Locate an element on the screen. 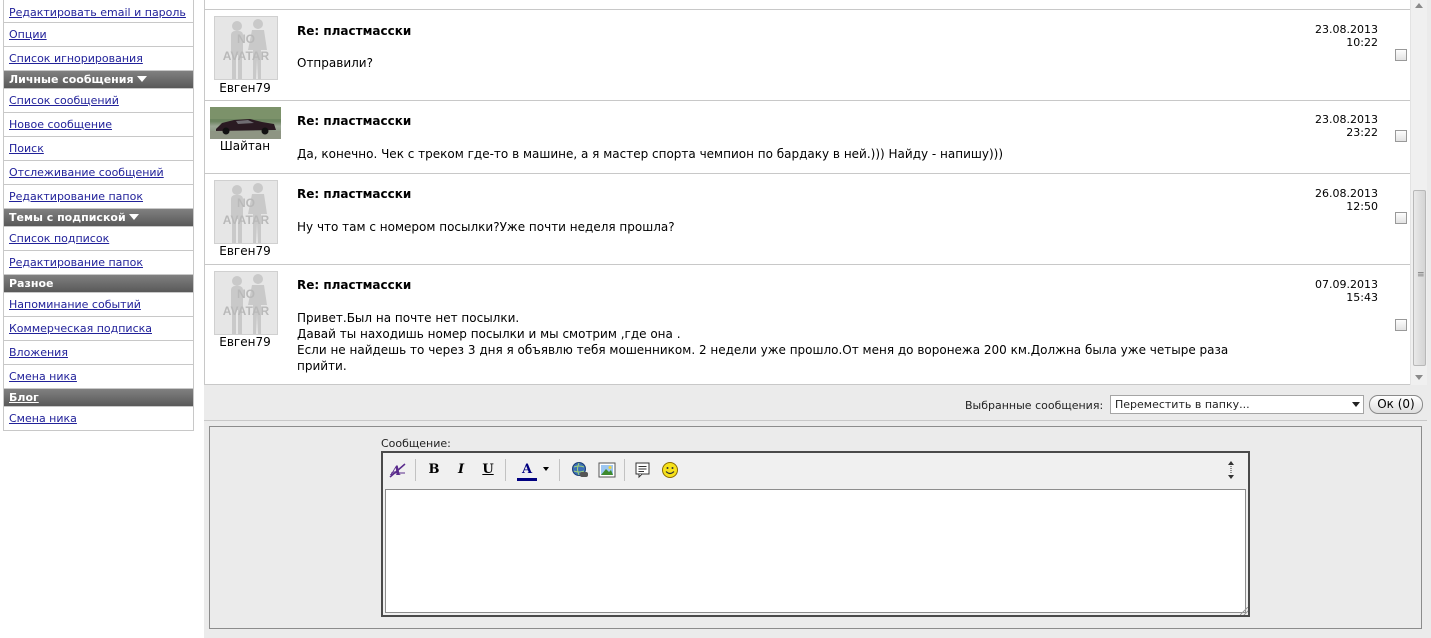 The height and width of the screenshot is (638, 1431). sidebar-item-search: Поиск is located at coordinates (98, 149).